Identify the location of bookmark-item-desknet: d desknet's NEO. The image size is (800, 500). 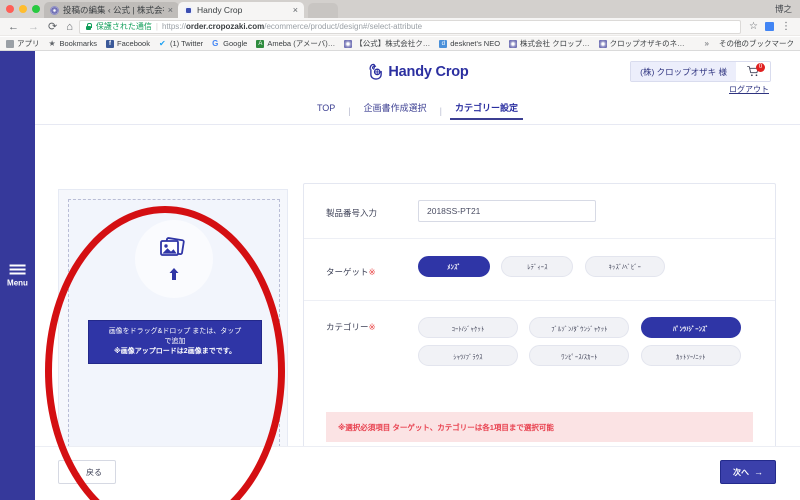
(469, 43).